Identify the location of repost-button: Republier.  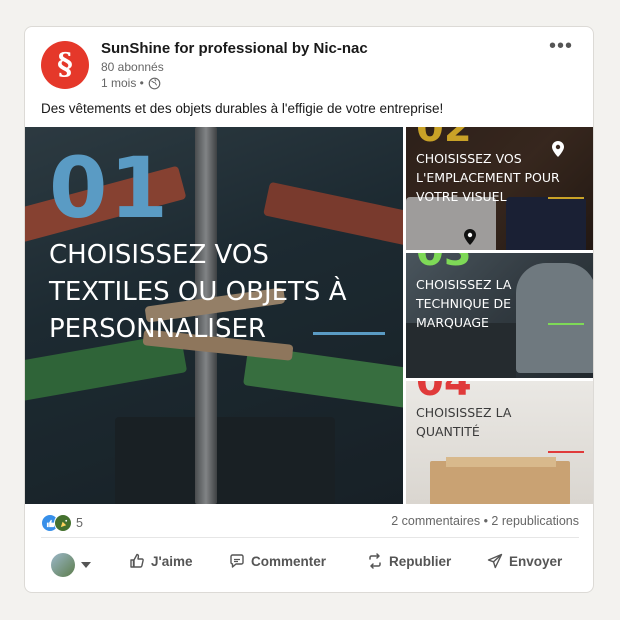
(409, 561).